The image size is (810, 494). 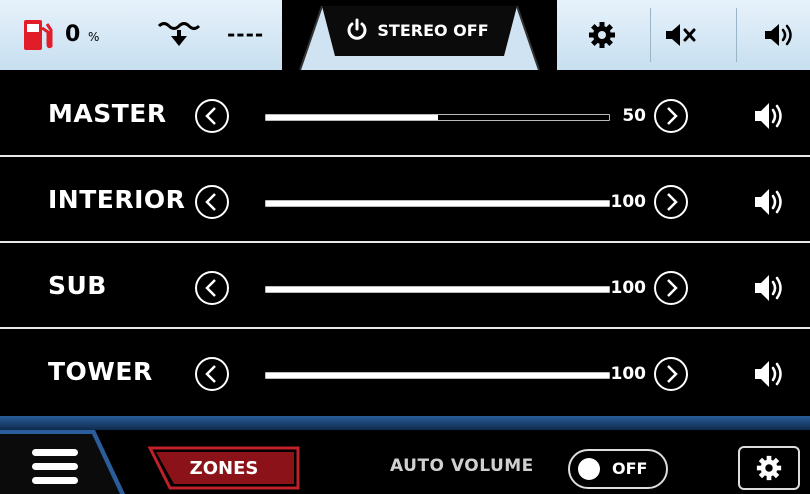 What do you see at coordinates (433, 30) in the screenshot?
I see `stereo-status-label: STEREO OFF` at bounding box center [433, 30].